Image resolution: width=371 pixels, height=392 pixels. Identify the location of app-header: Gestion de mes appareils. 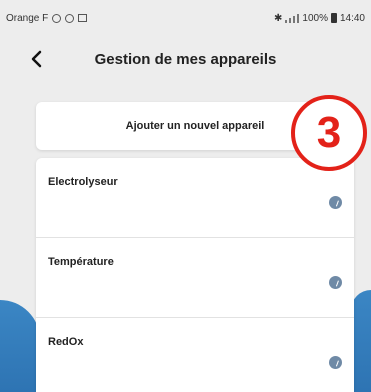
(185, 59).